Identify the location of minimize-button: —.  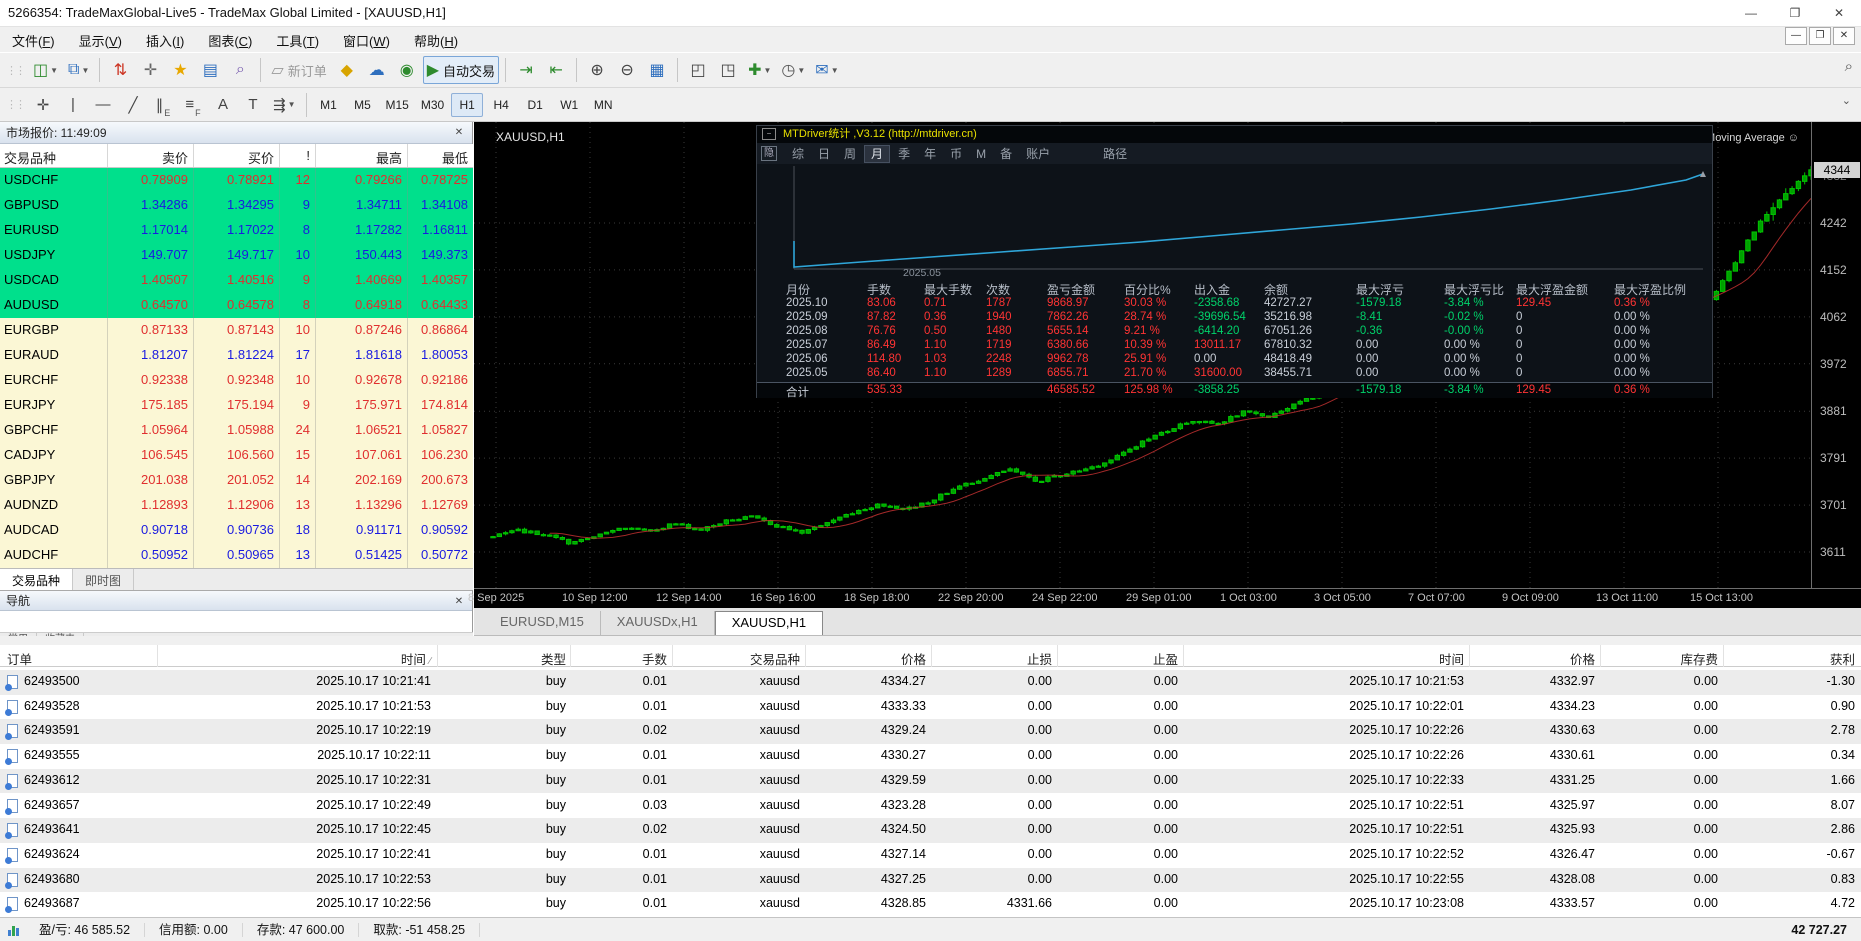
(1751, 13).